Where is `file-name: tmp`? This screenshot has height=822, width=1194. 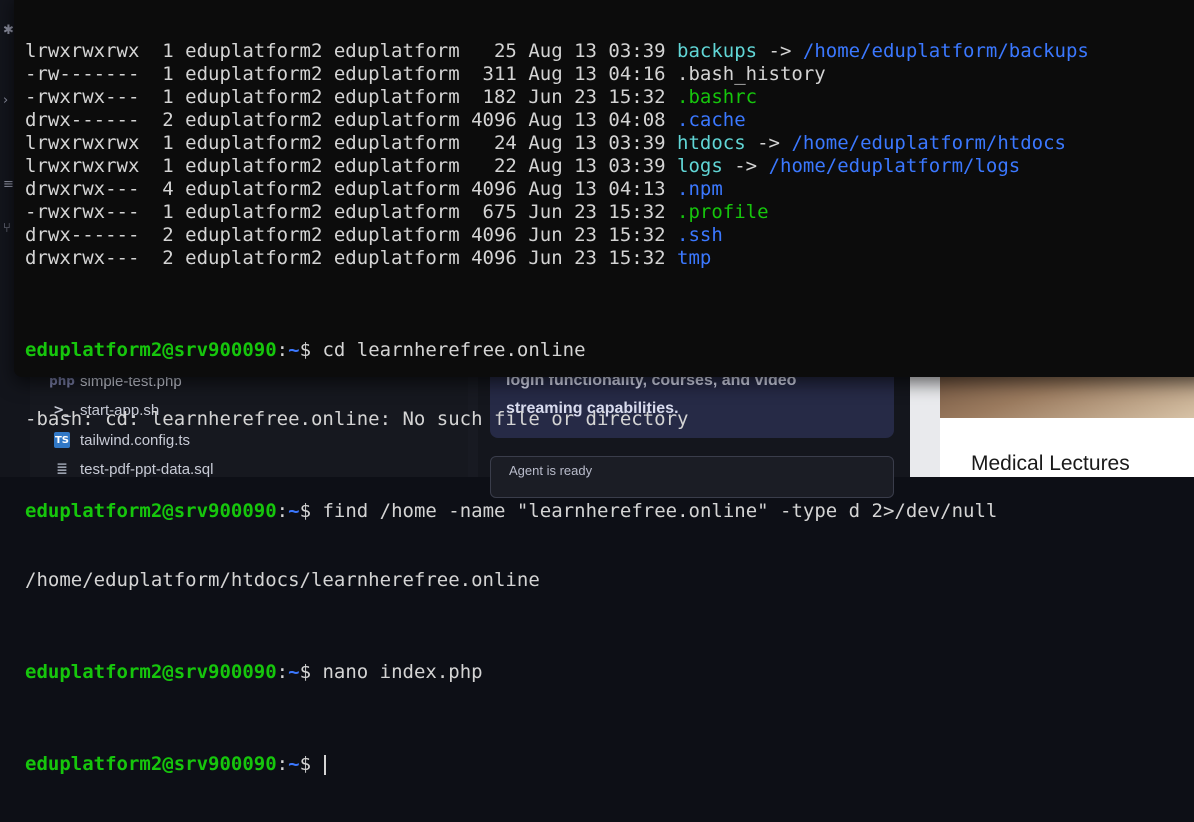 file-name: tmp is located at coordinates (694, 258).